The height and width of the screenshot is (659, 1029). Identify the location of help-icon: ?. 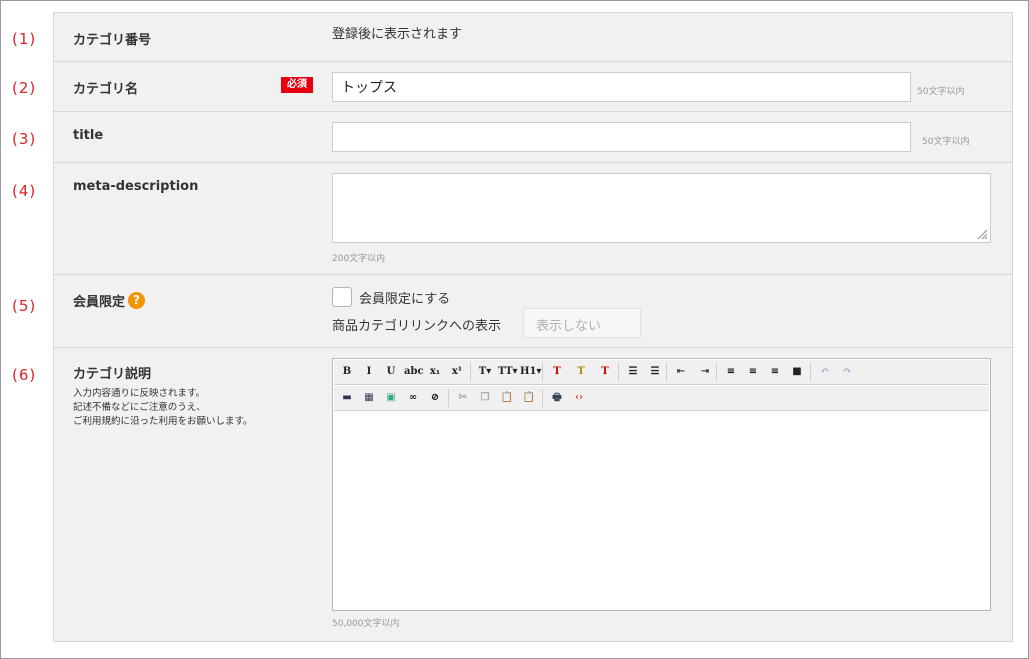
(137, 300).